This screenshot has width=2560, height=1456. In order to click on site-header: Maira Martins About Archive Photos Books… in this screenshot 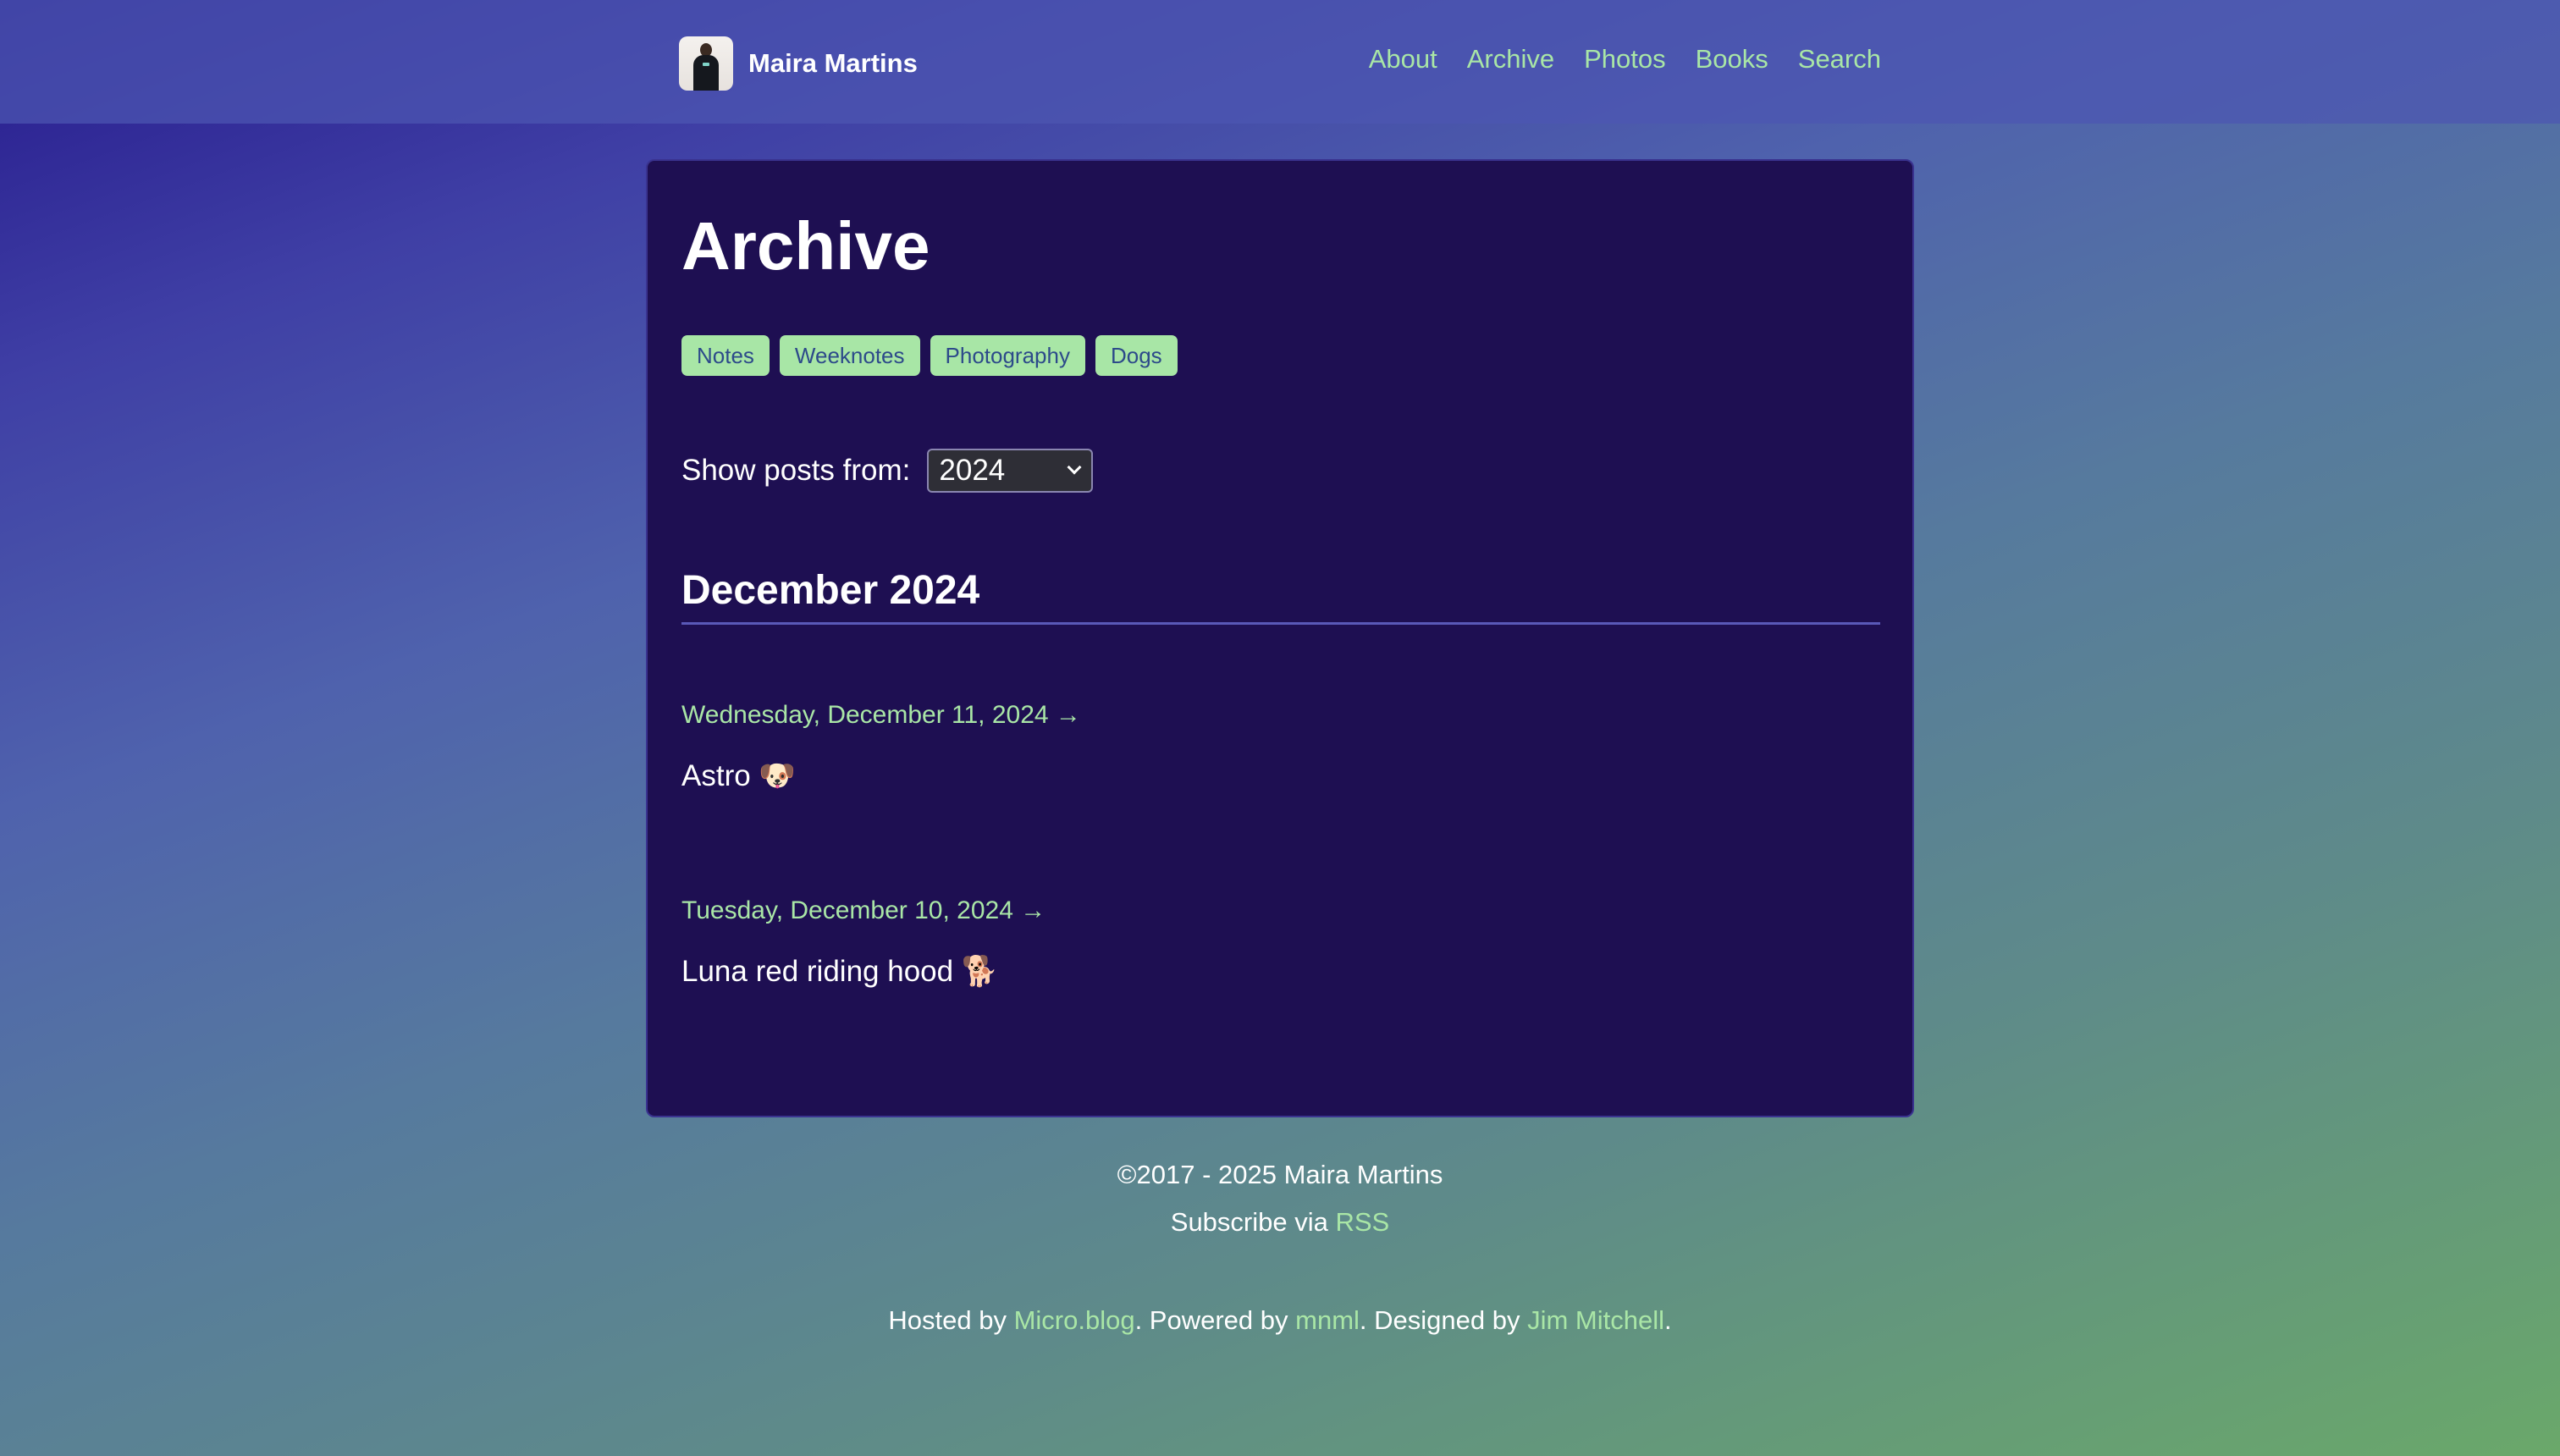, I will do `click(1280, 62)`.